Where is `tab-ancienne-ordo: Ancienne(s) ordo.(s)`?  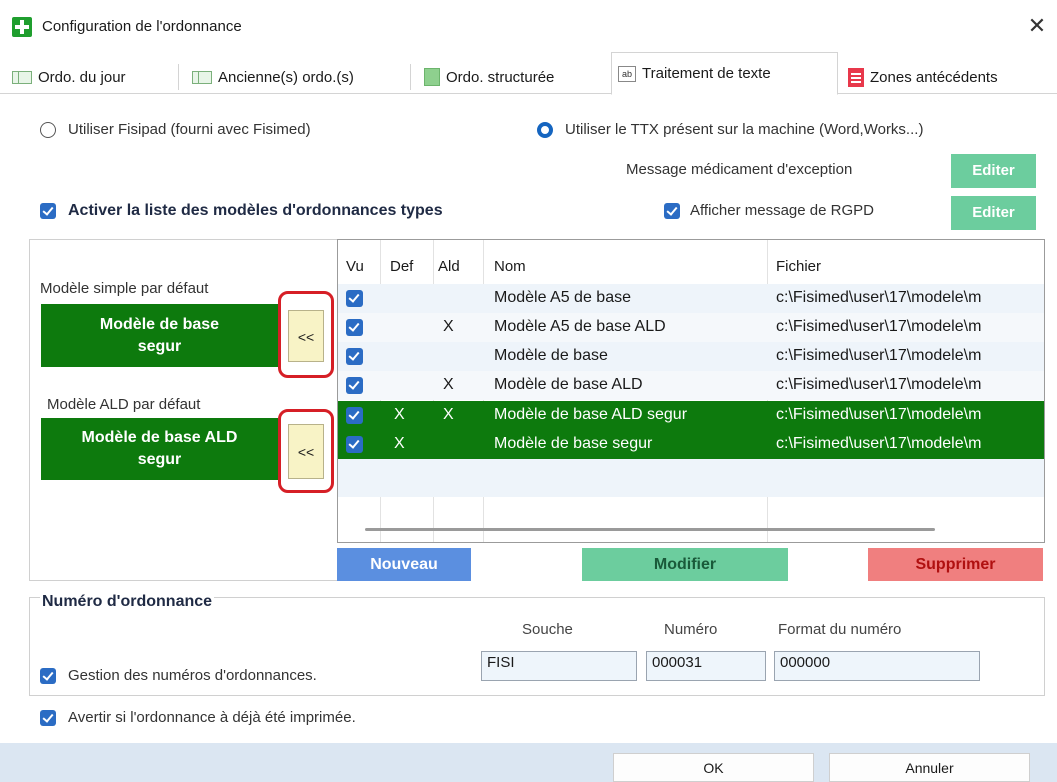 tab-ancienne-ordo: Ancienne(s) ordo.(s) is located at coordinates (270, 77).